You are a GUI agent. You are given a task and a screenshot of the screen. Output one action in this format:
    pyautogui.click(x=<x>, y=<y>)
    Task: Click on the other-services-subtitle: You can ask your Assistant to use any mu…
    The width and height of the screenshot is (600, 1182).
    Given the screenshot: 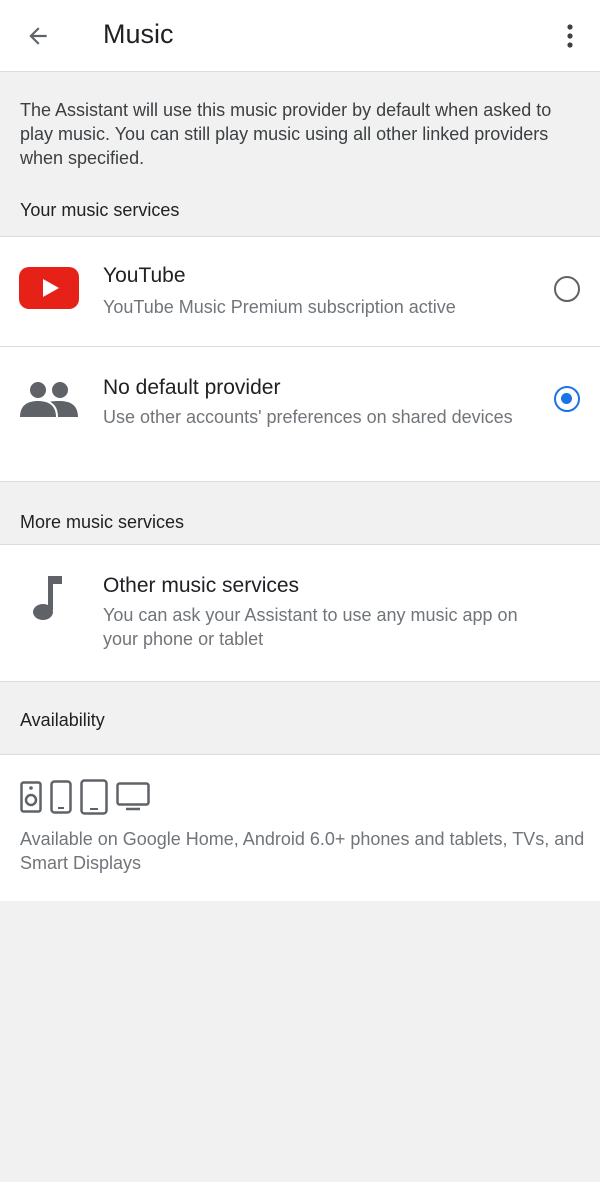 What is the action you would take?
    pyautogui.click(x=310, y=627)
    